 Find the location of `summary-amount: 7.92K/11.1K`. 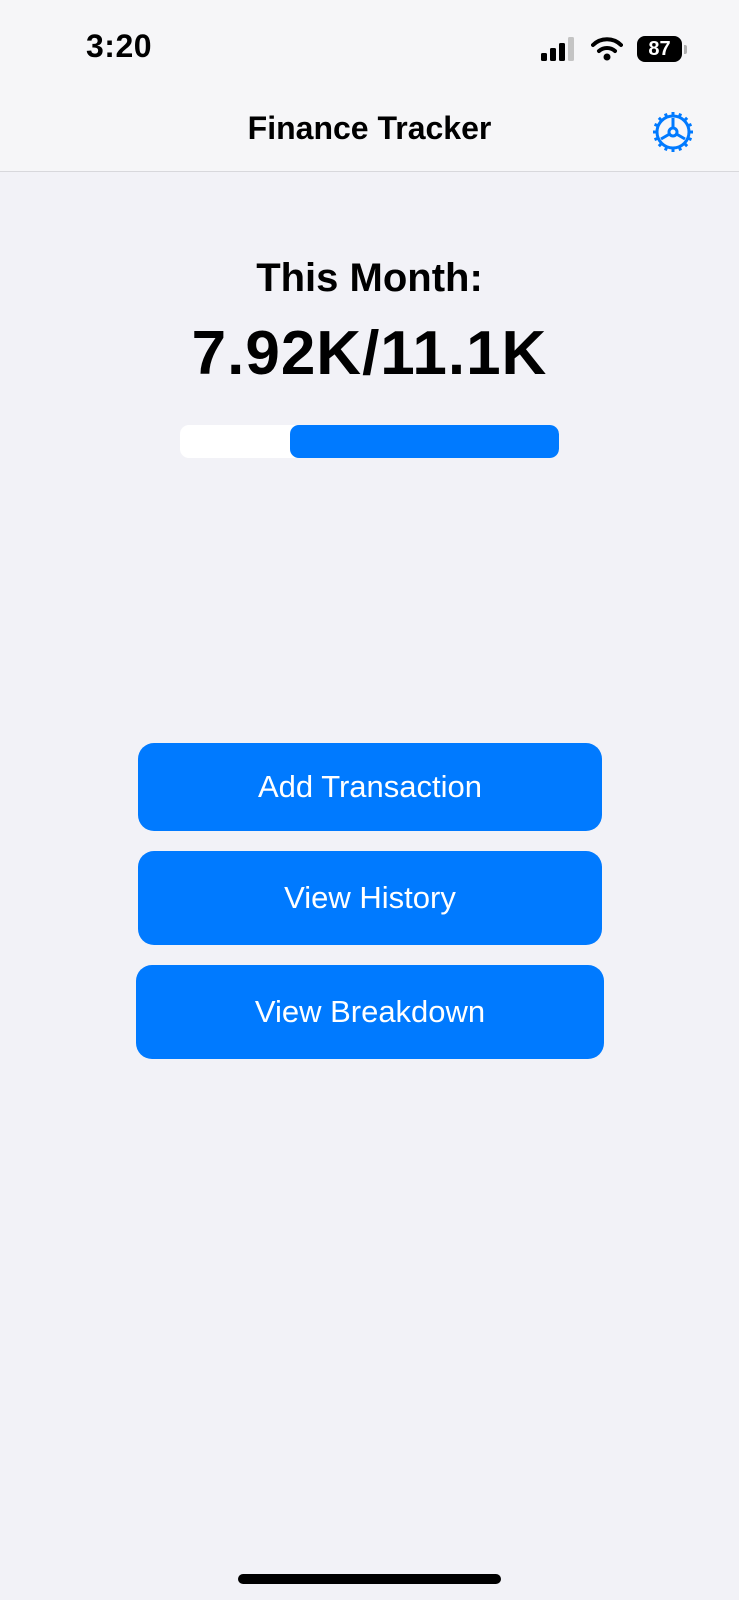

summary-amount: 7.92K/11.1K is located at coordinates (369, 353).